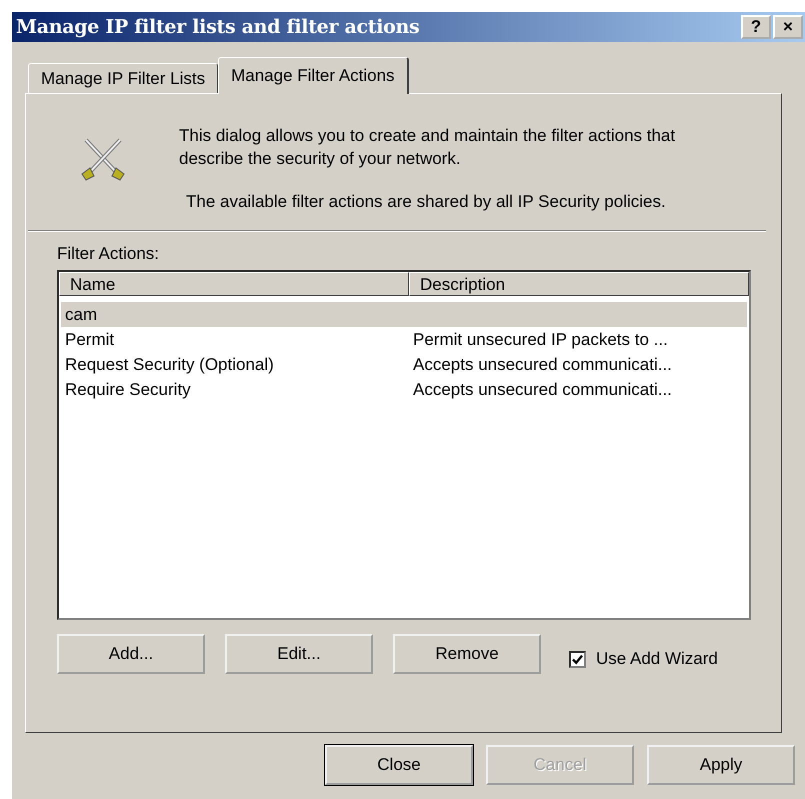  What do you see at coordinates (657, 659) in the screenshot?
I see `checkbox-label: Use Add Wizard` at bounding box center [657, 659].